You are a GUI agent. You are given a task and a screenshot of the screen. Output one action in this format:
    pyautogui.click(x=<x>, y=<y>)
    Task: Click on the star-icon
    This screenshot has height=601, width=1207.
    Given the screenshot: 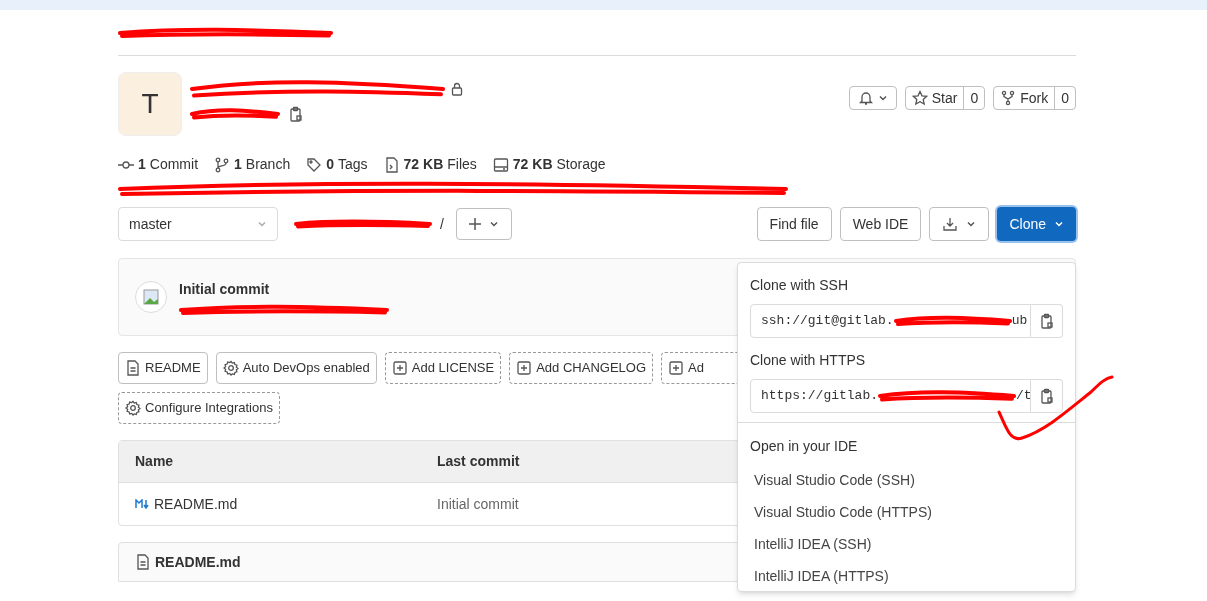 What is the action you would take?
    pyautogui.click(x=919, y=98)
    